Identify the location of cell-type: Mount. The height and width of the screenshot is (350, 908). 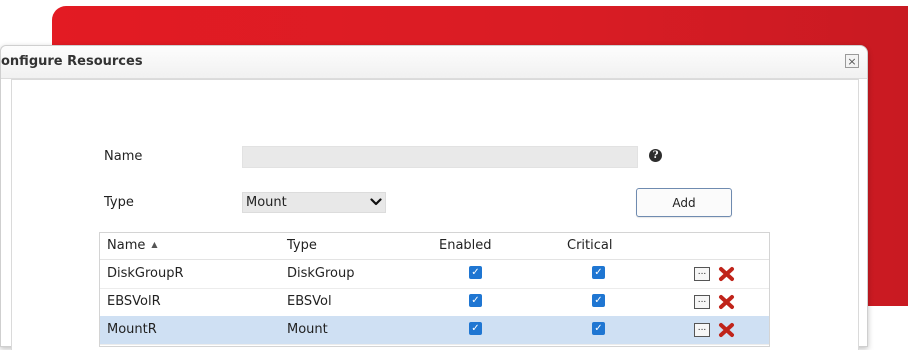
(307, 329).